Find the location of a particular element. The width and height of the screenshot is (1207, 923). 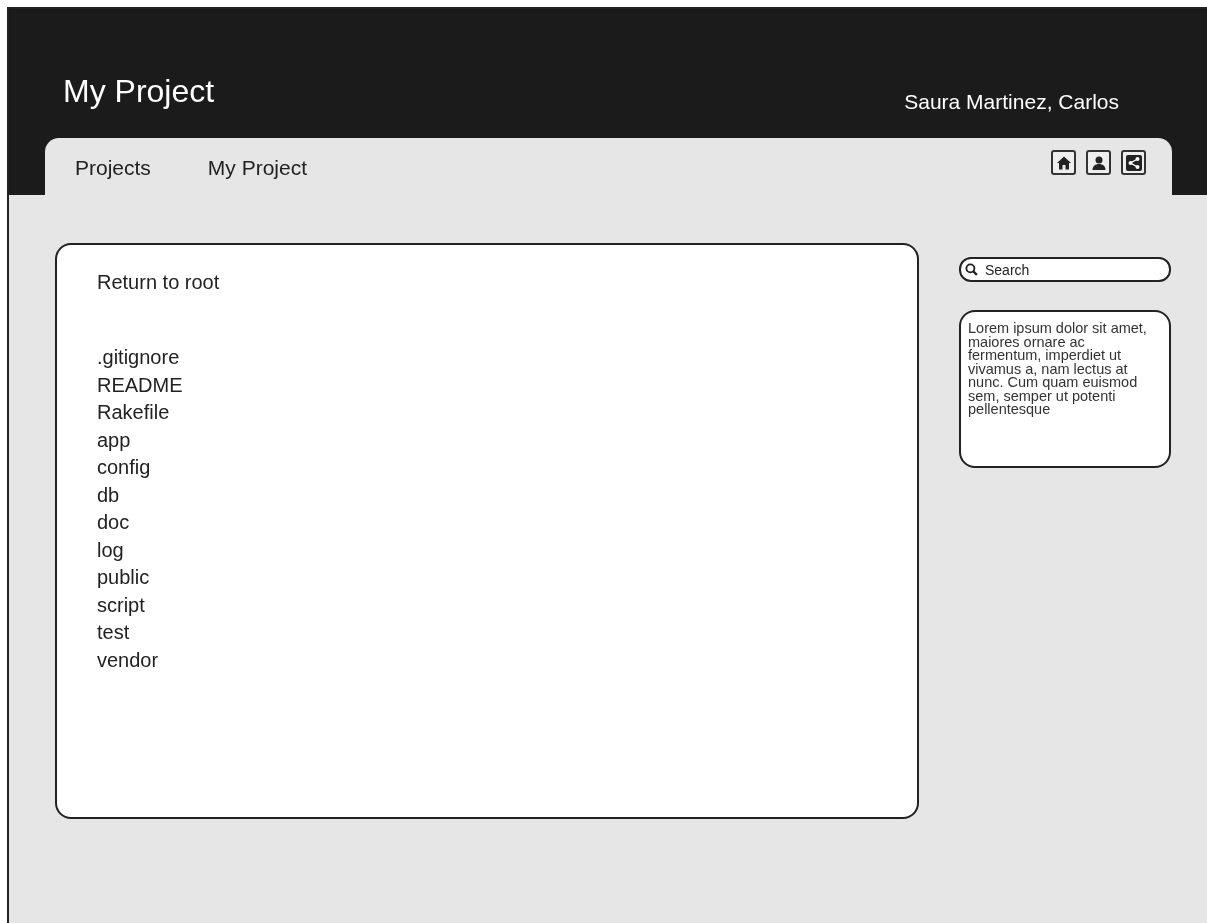

file-item: db is located at coordinates (487, 495).